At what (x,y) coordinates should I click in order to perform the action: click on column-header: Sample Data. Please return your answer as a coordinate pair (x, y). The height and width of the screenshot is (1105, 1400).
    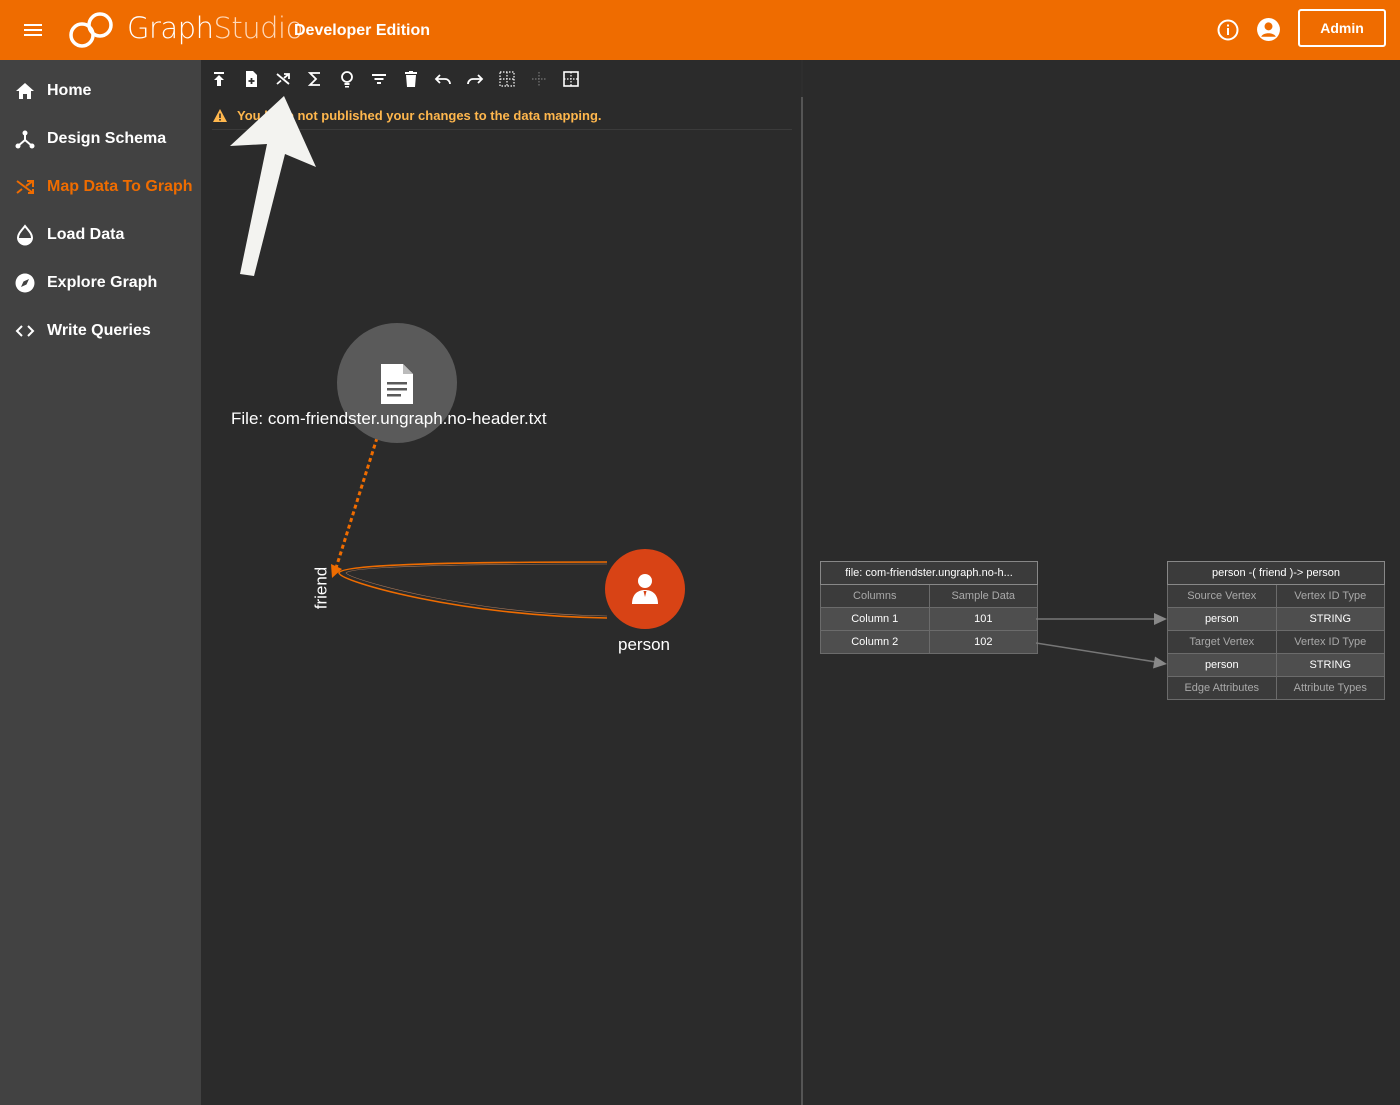
    Looking at the image, I should click on (983, 596).